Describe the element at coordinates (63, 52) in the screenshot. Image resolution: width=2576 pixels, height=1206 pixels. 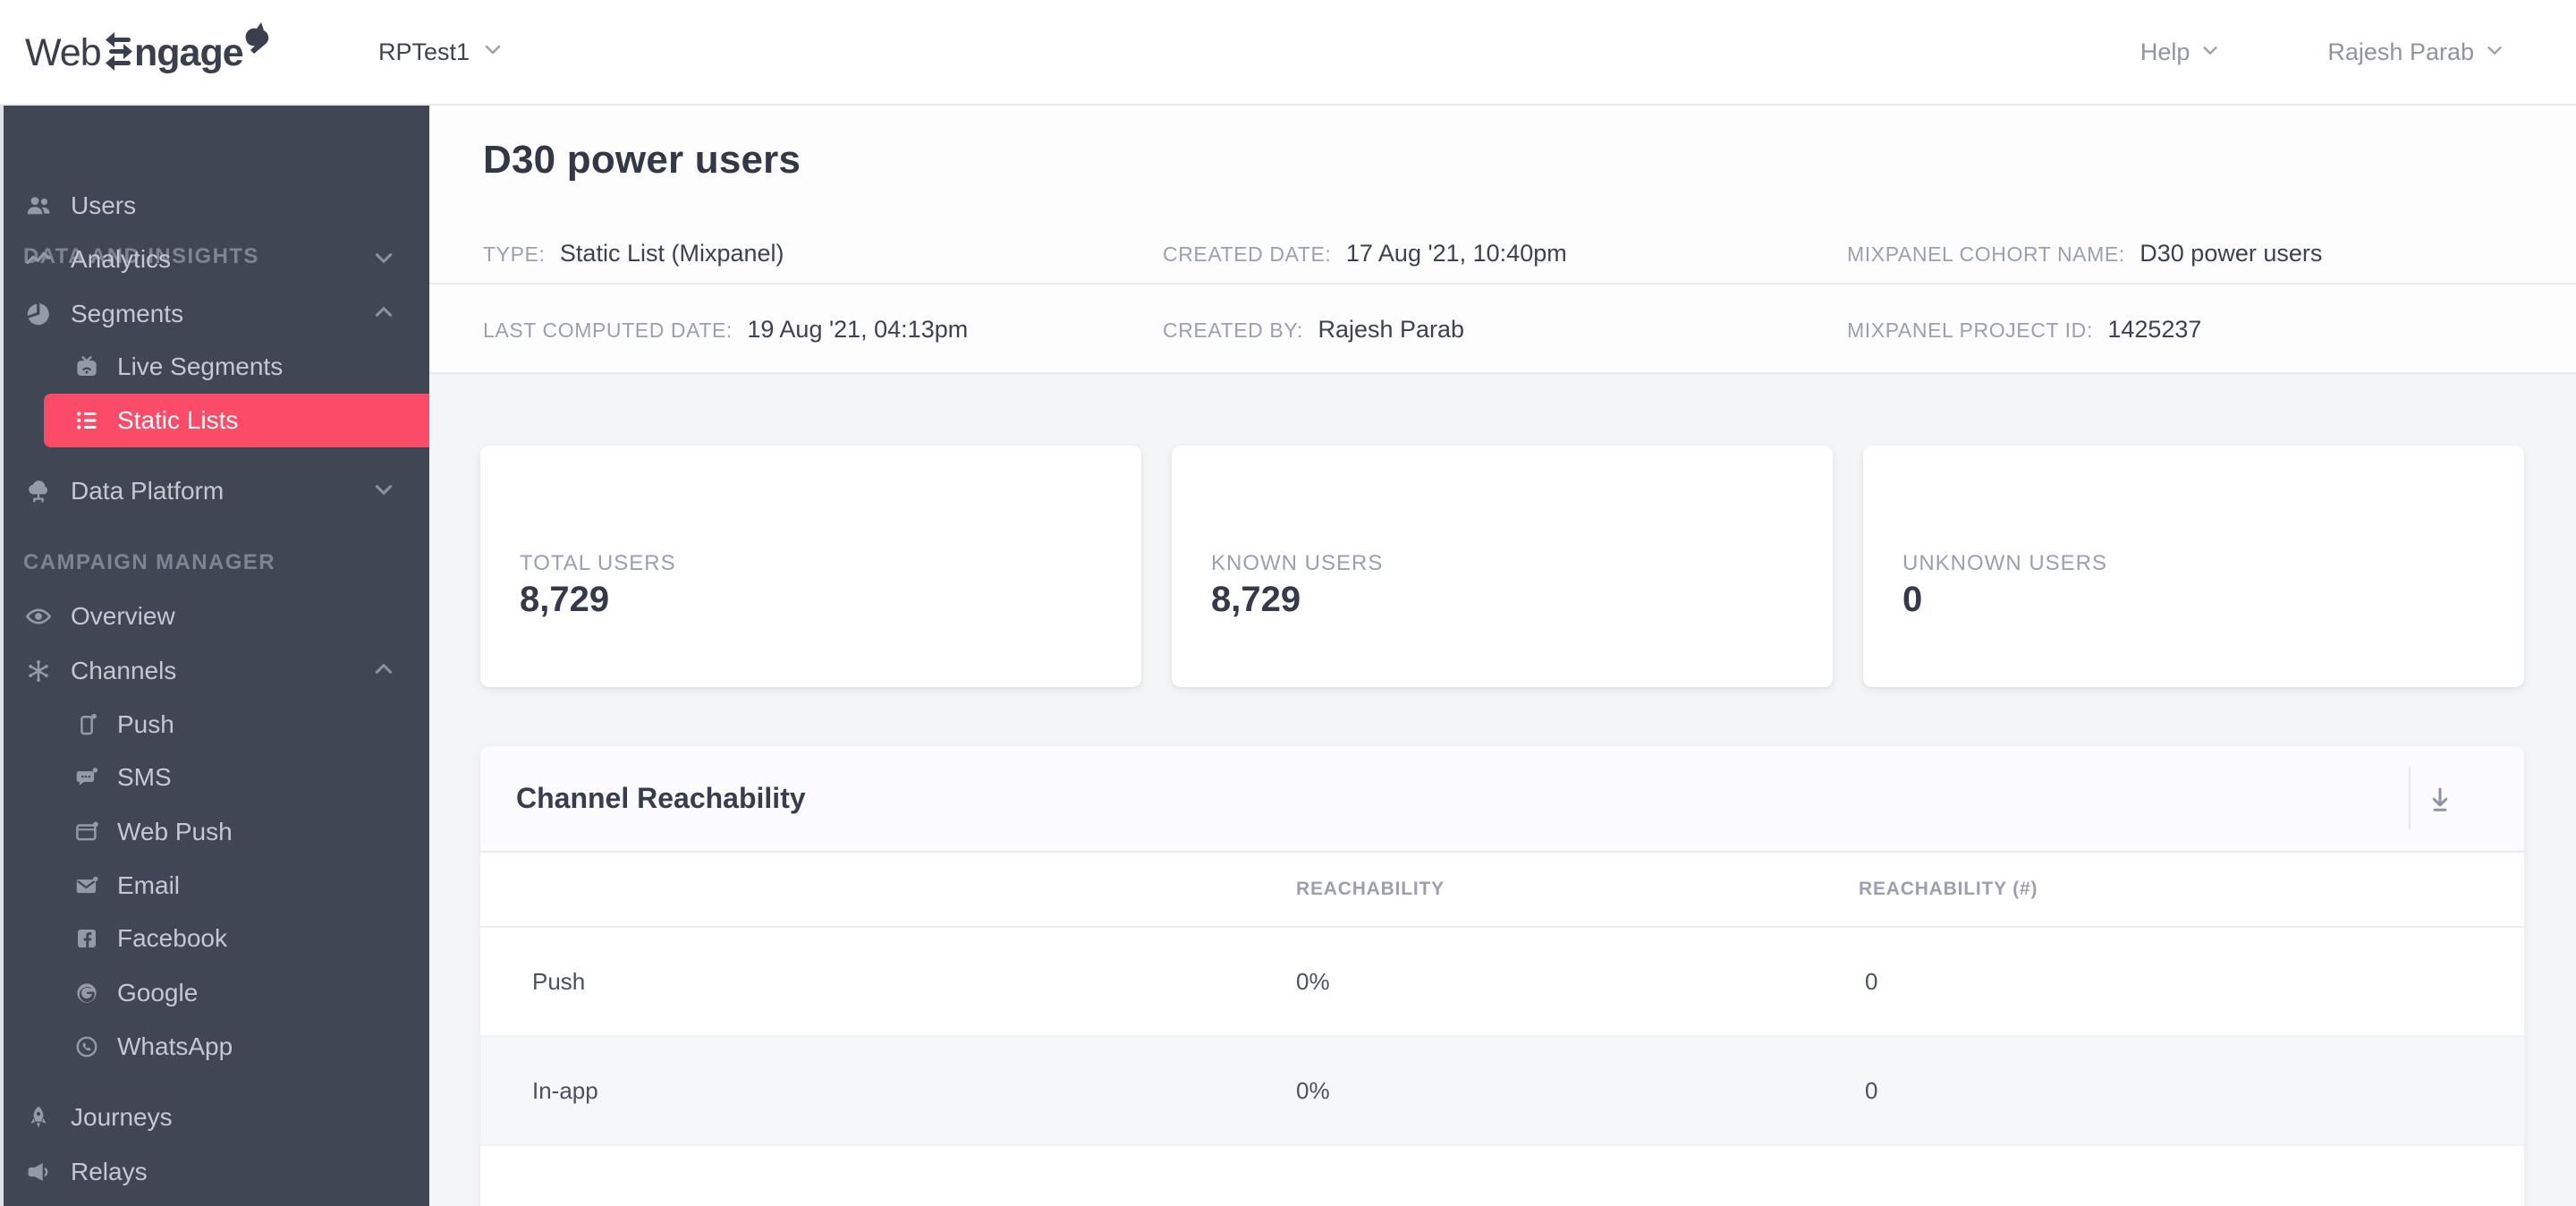
I see `logo-text-web: Web` at that location.